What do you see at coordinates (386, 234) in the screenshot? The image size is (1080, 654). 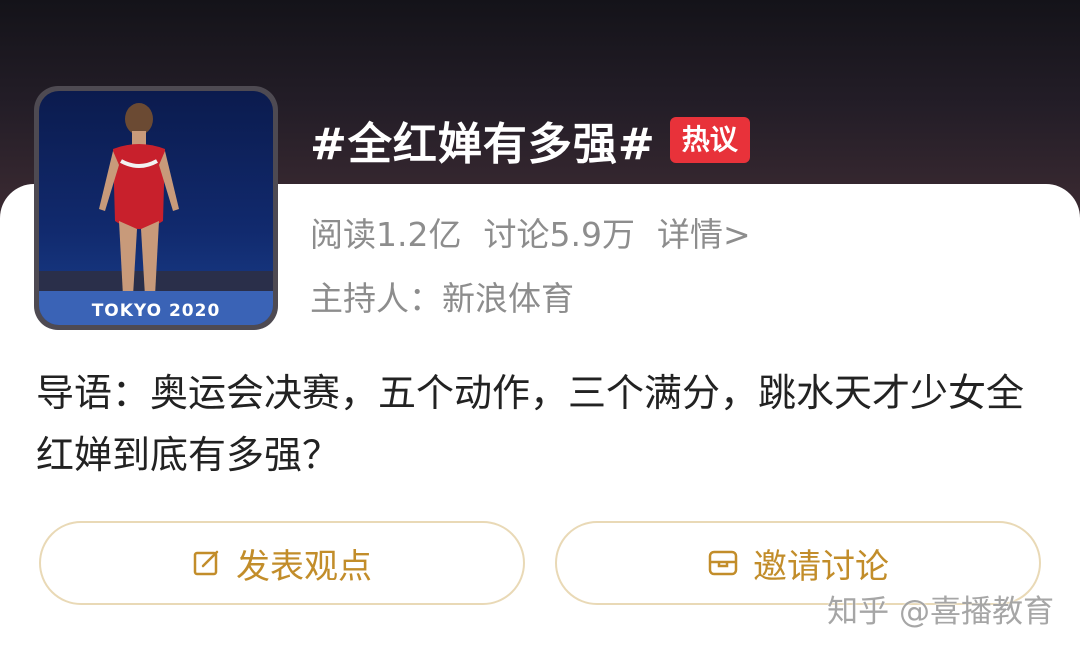 I see `read-count: 阅读1.2亿` at bounding box center [386, 234].